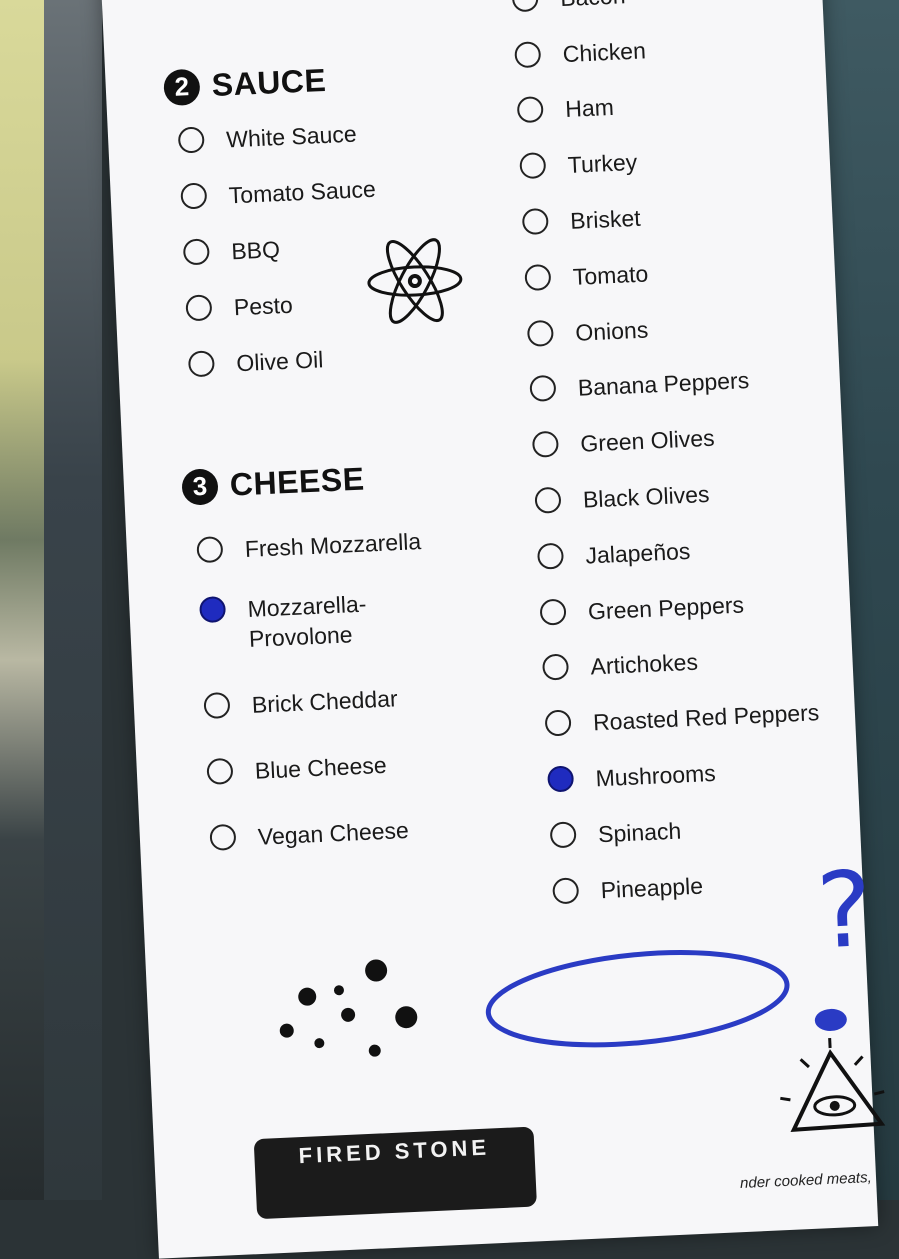 Image resolution: width=899 pixels, height=1259 pixels. What do you see at coordinates (269, 83) in the screenshot?
I see `sauce-title: SAUCE` at bounding box center [269, 83].